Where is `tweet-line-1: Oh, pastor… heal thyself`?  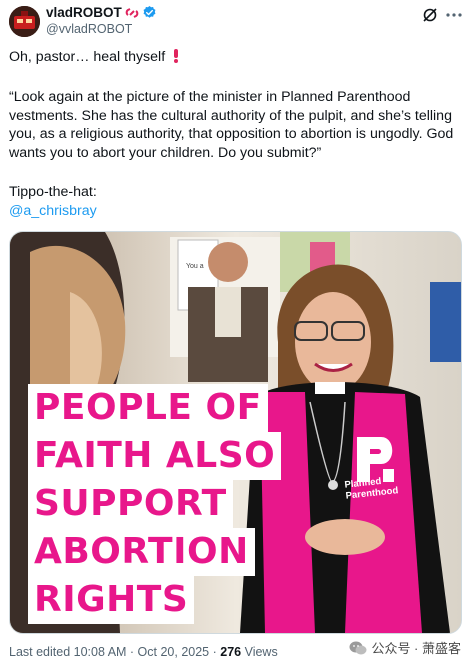
tweet-line-1: Oh, pastor… heal thyself is located at coordinates (94, 57).